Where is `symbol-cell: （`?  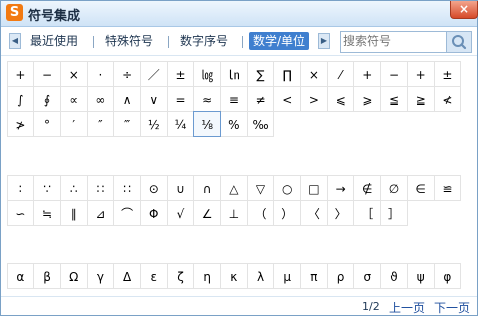
symbol-cell: （ is located at coordinates (260, 212).